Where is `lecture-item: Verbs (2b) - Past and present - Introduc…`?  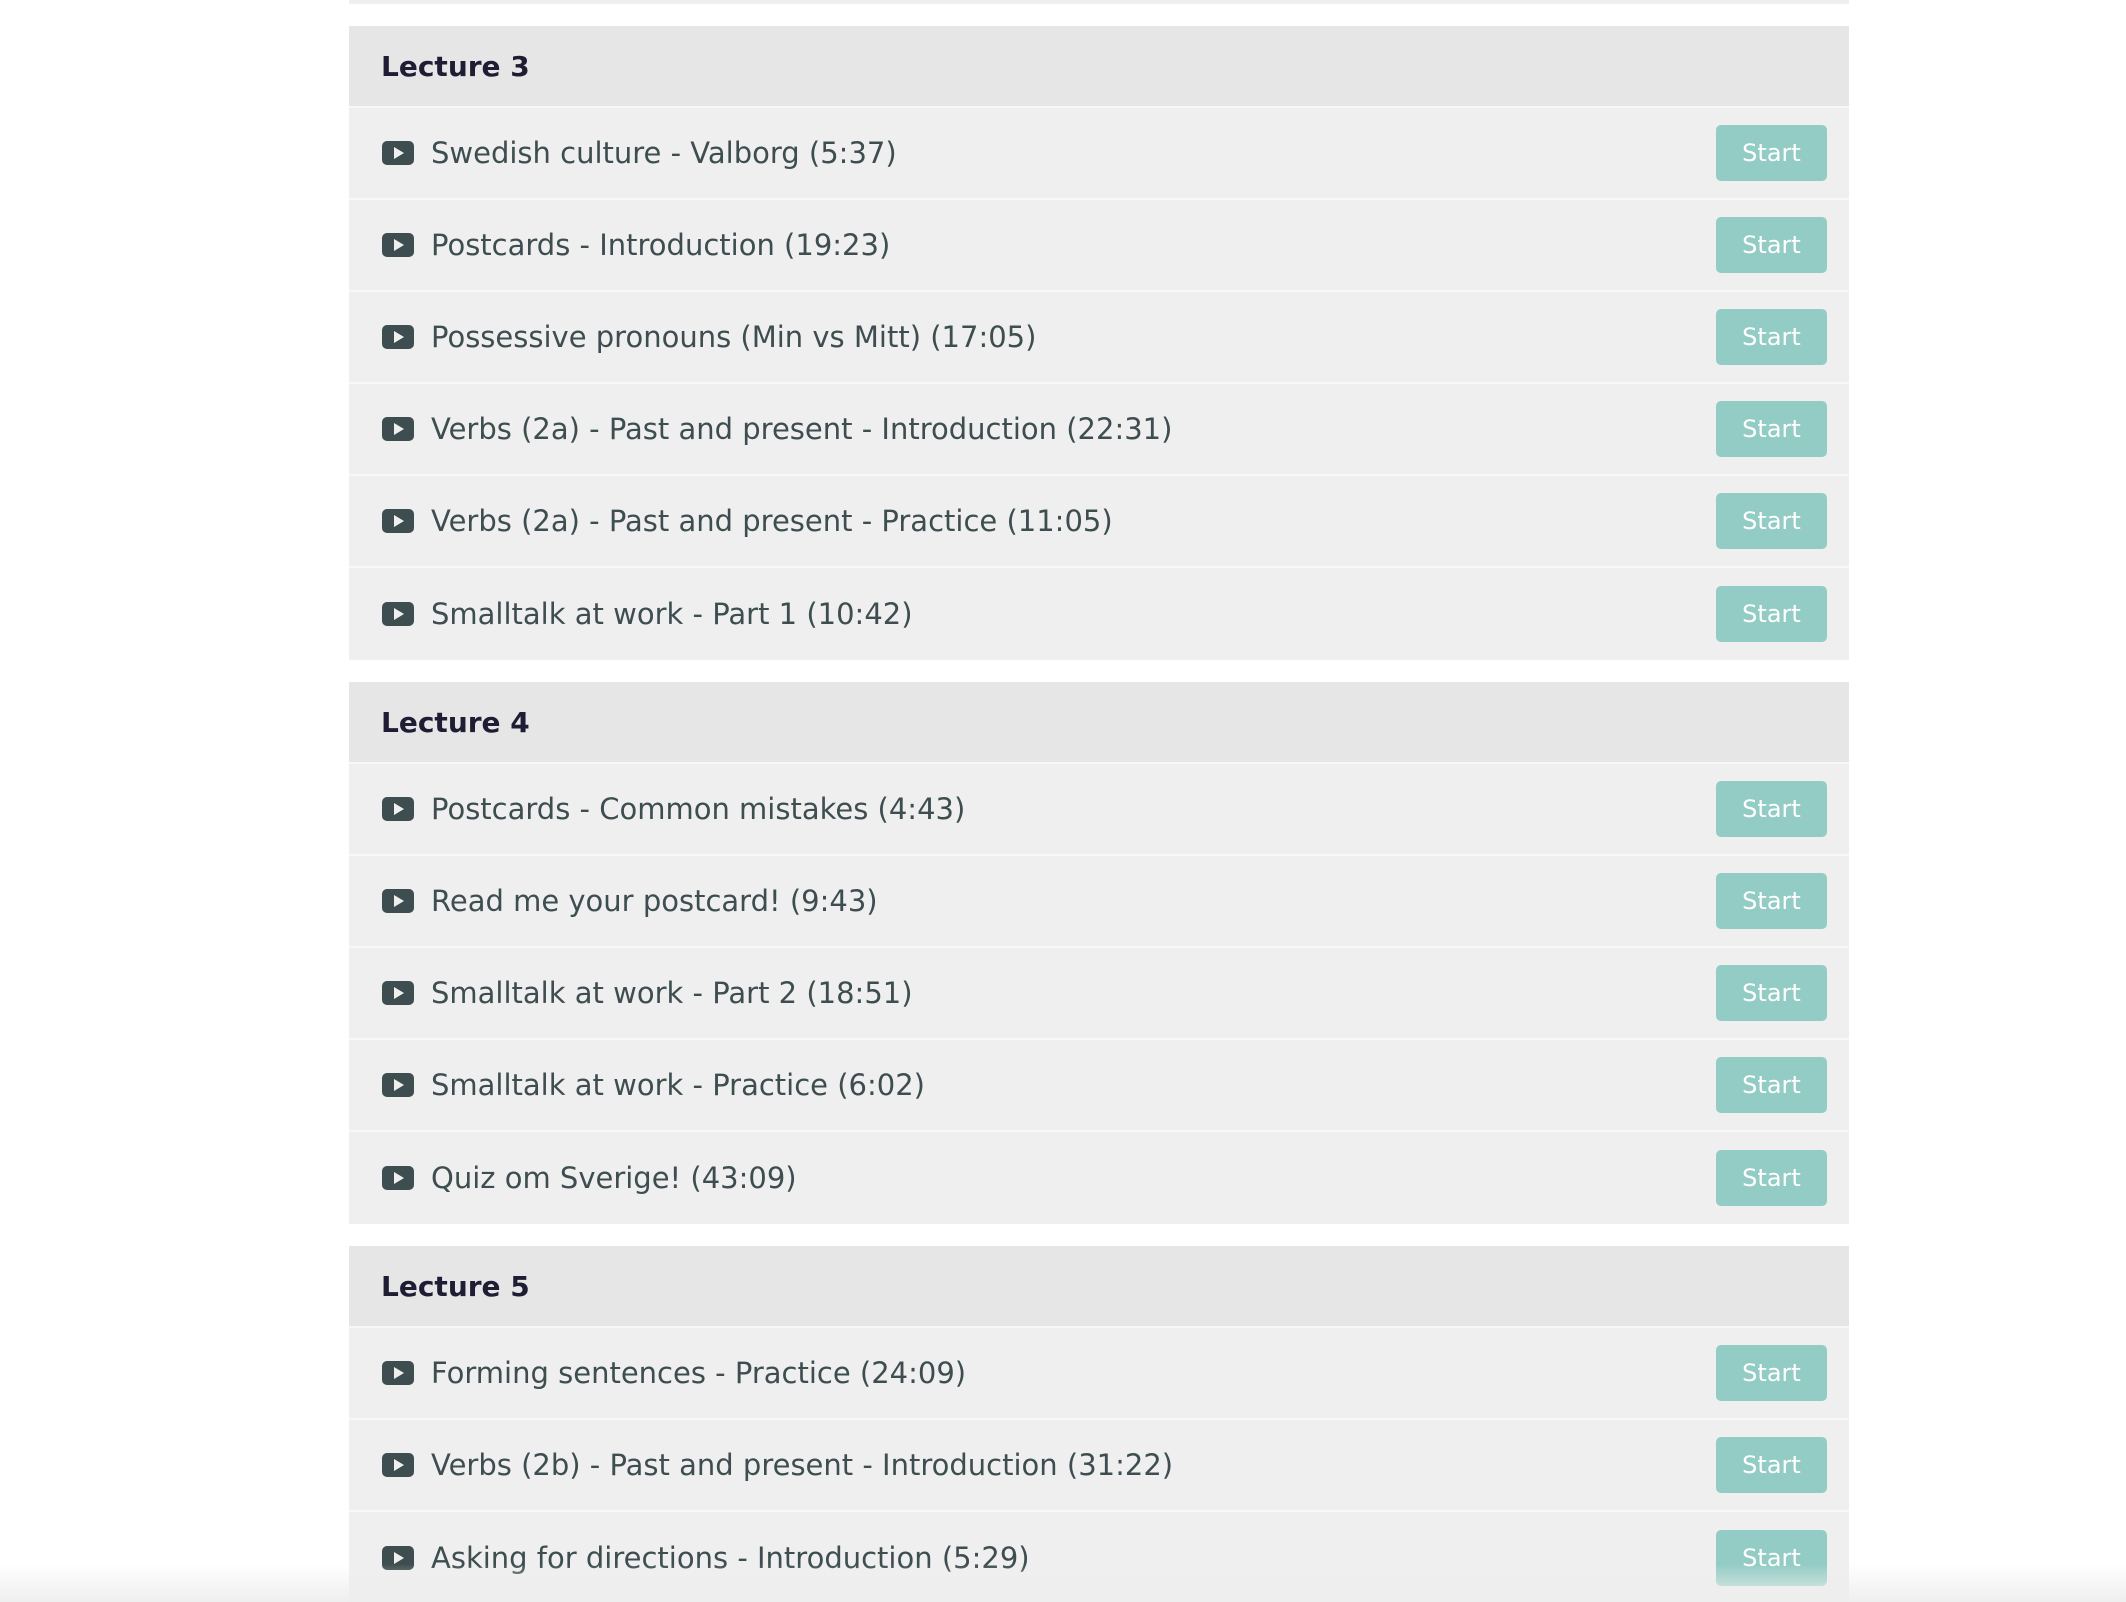
lecture-item: Verbs (2b) - Past and present - Introduc… is located at coordinates (1099, 1466).